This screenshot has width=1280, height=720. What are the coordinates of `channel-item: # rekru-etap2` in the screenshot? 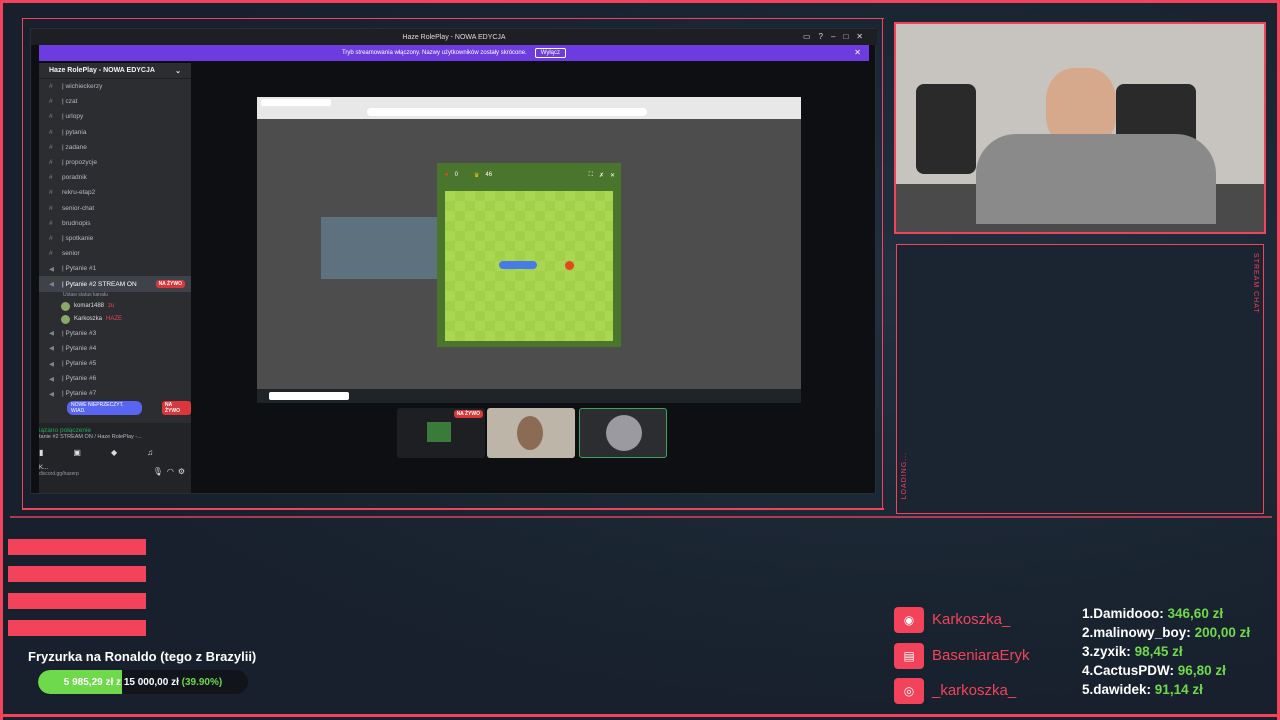 It's located at (115, 192).